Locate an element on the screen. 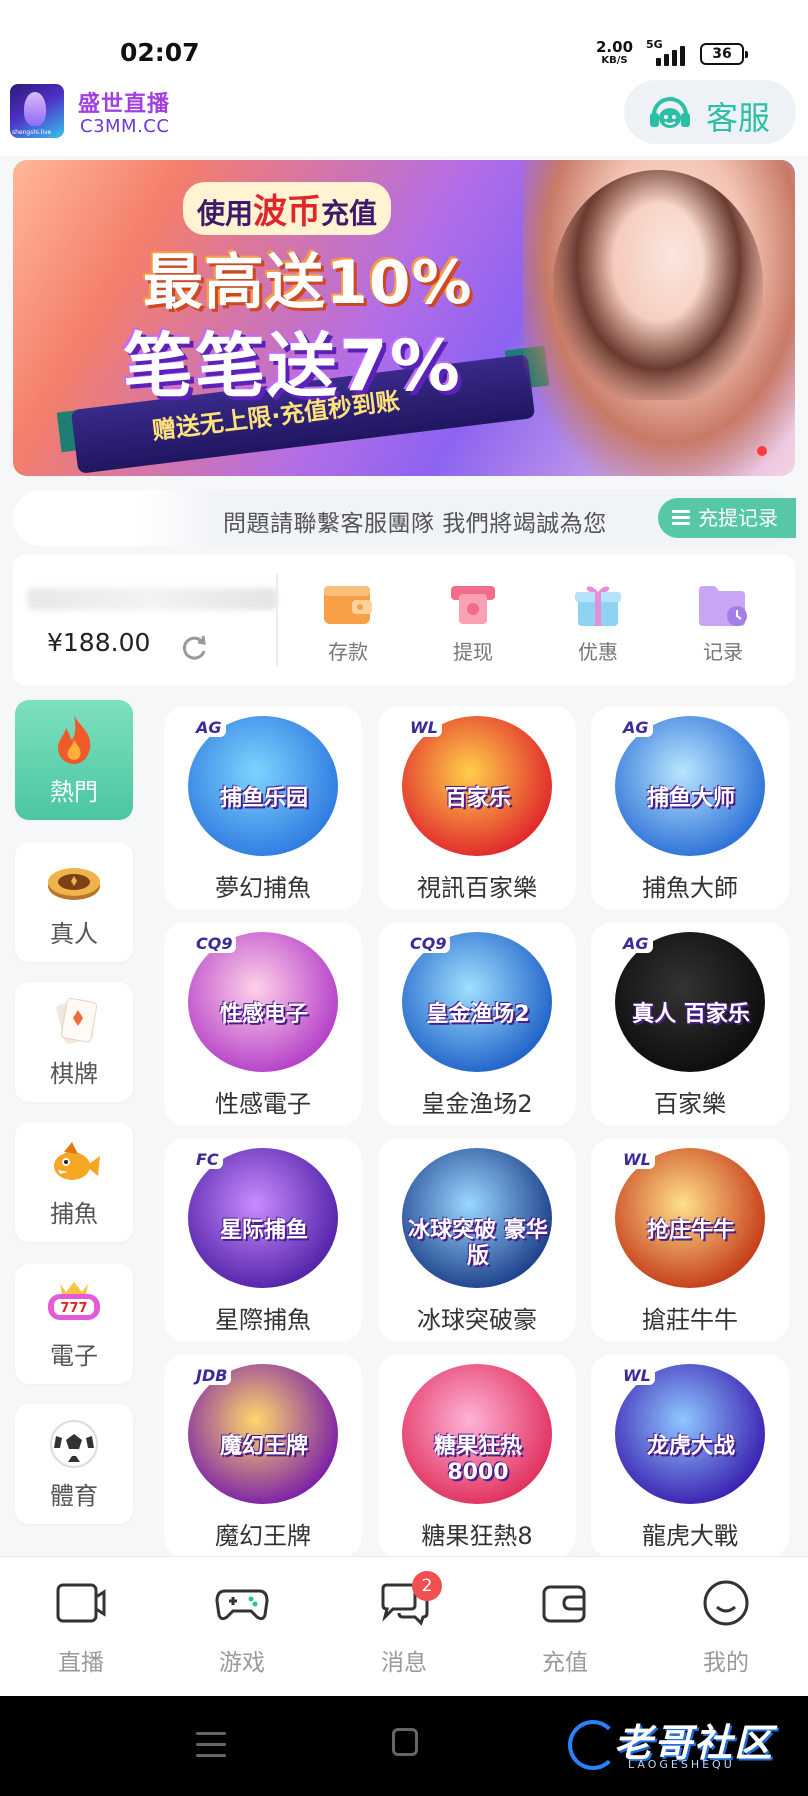 The width and height of the screenshot is (808, 1796). game-tile: 性感电子 CQ9 性感電子 is located at coordinates (263, 1024).